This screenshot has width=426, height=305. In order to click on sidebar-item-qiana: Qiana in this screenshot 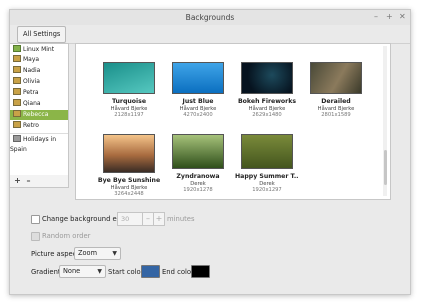, I will do `click(39, 104)`.